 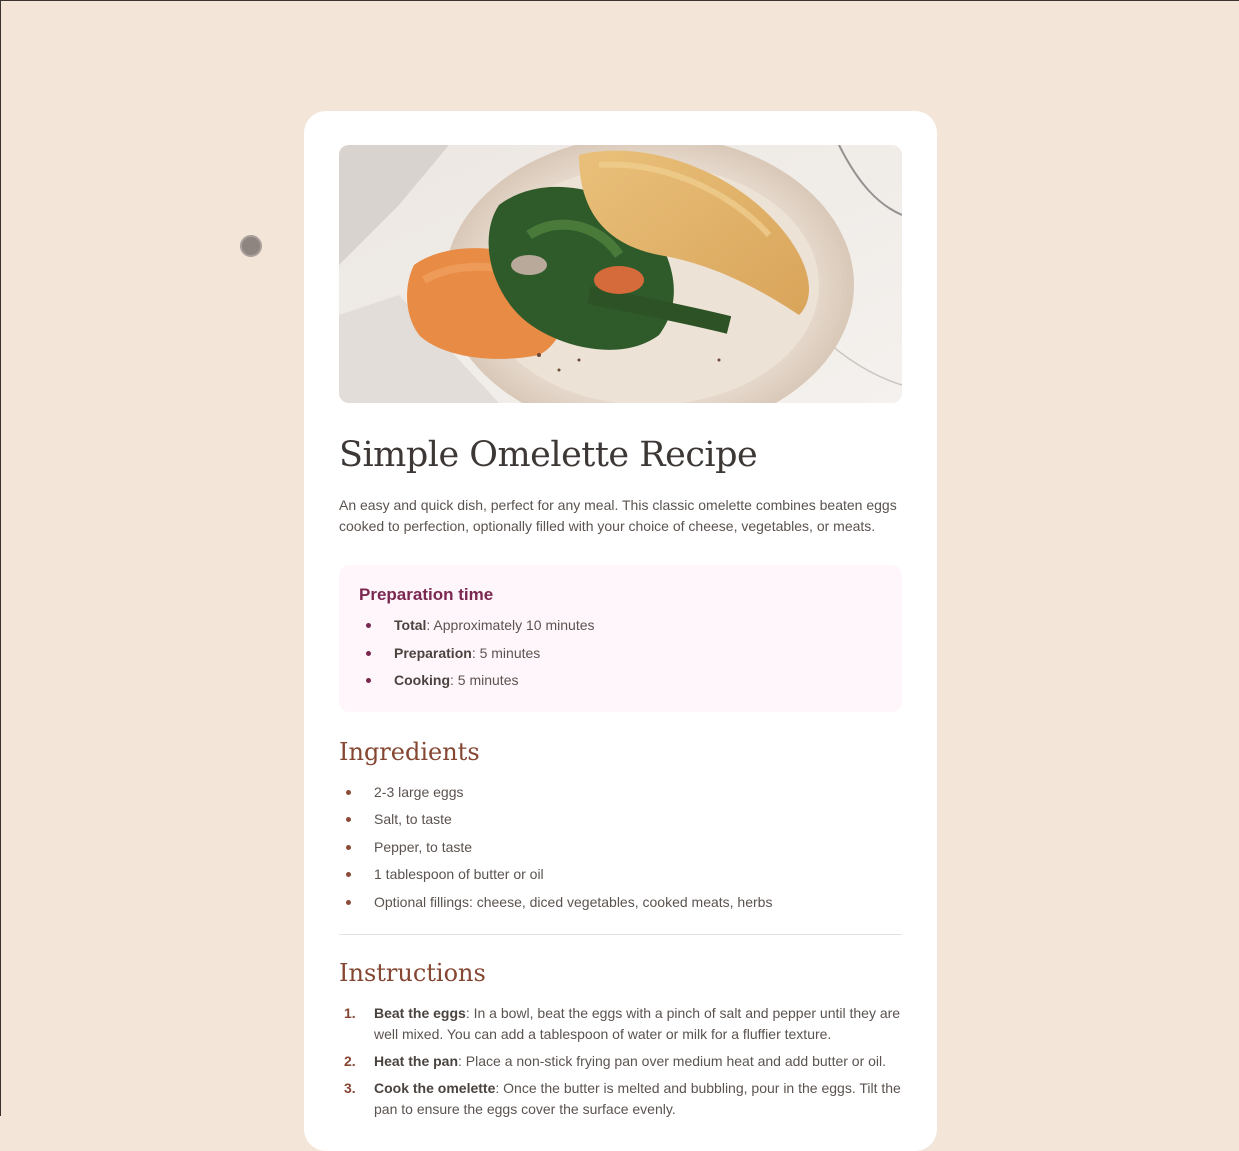 I want to click on step-number: 3., so click(x=350, y=1087).